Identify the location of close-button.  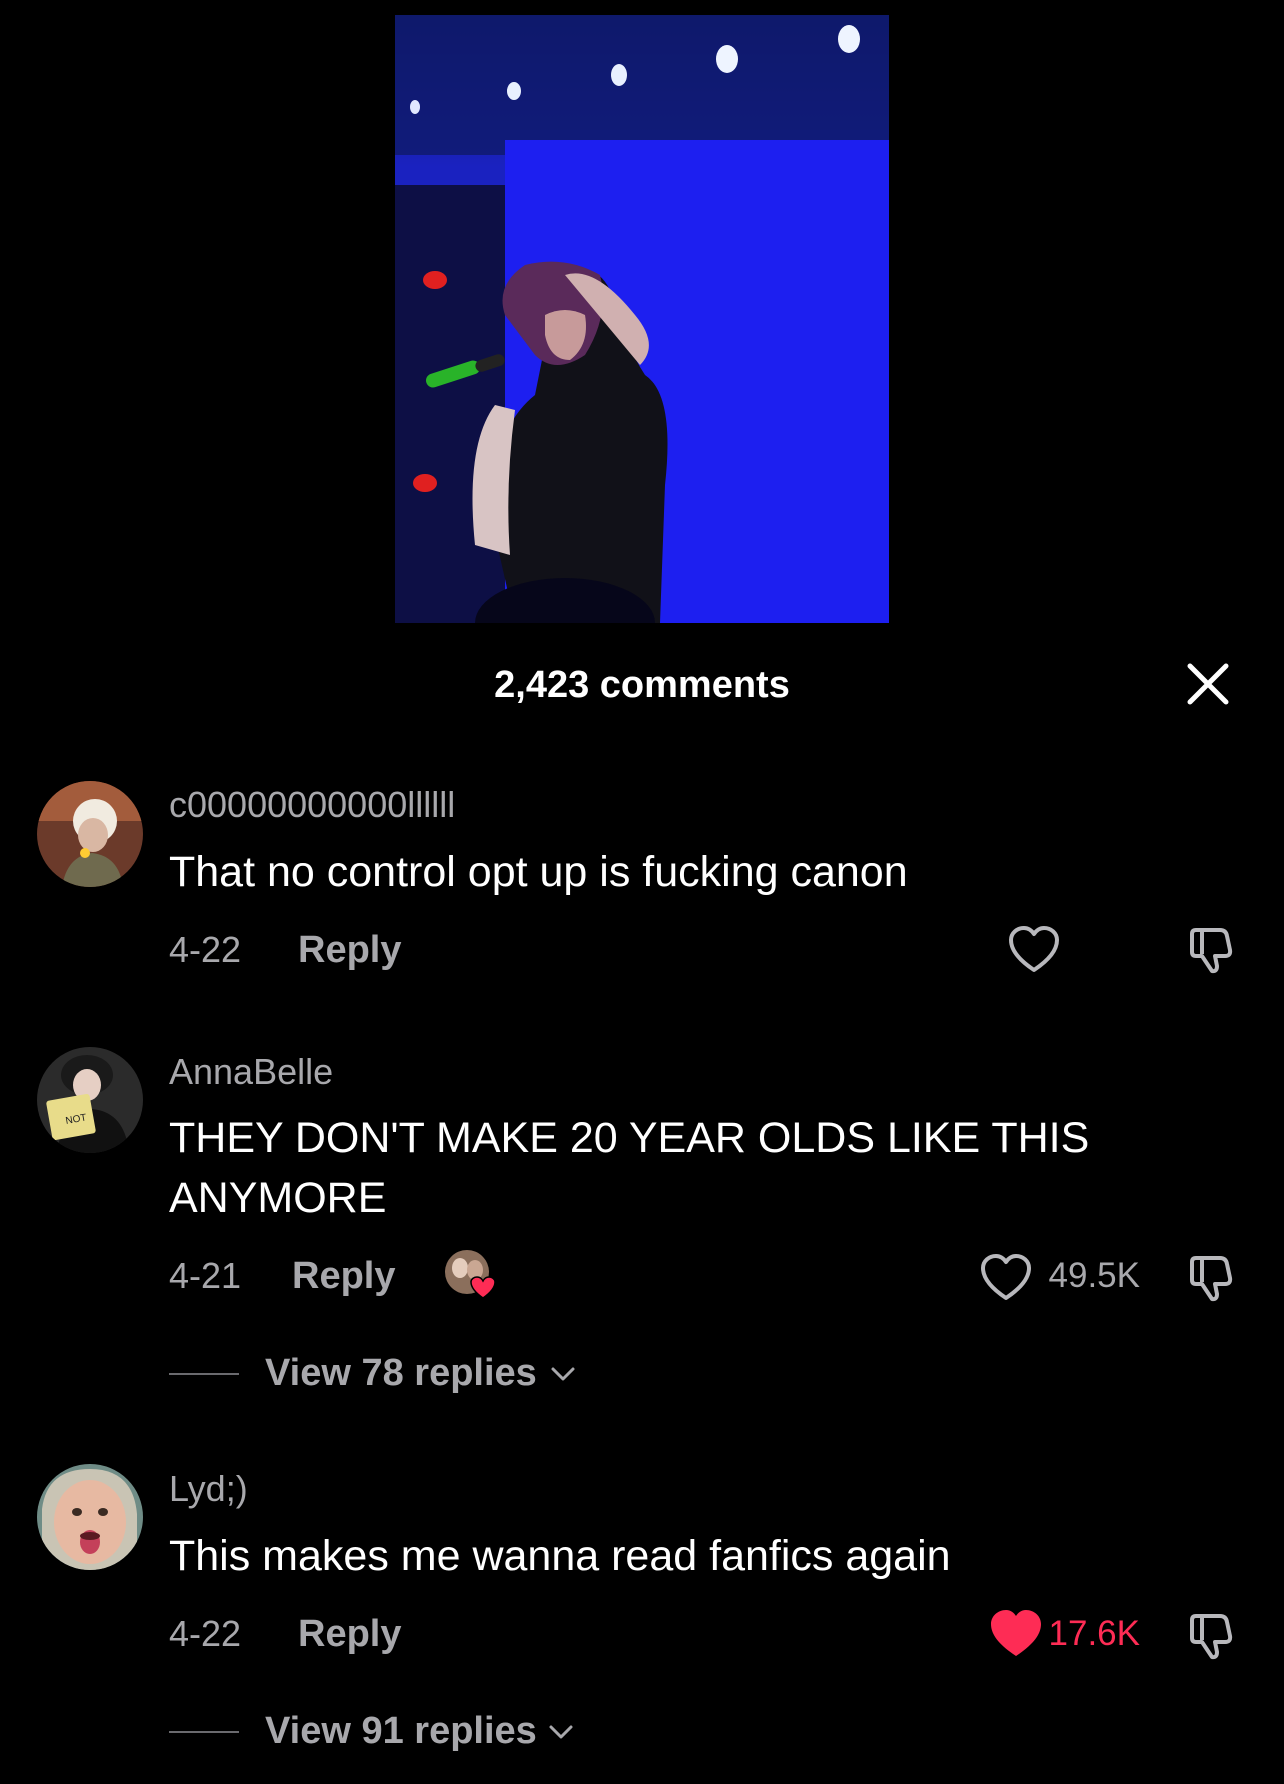
(1208, 684).